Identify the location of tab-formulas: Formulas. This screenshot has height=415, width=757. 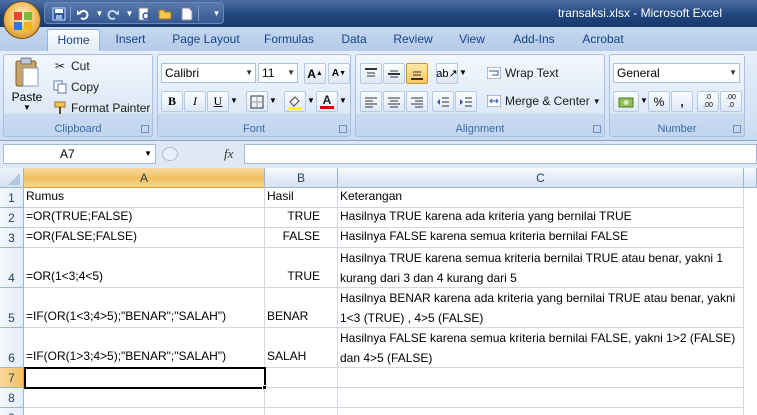
(289, 40).